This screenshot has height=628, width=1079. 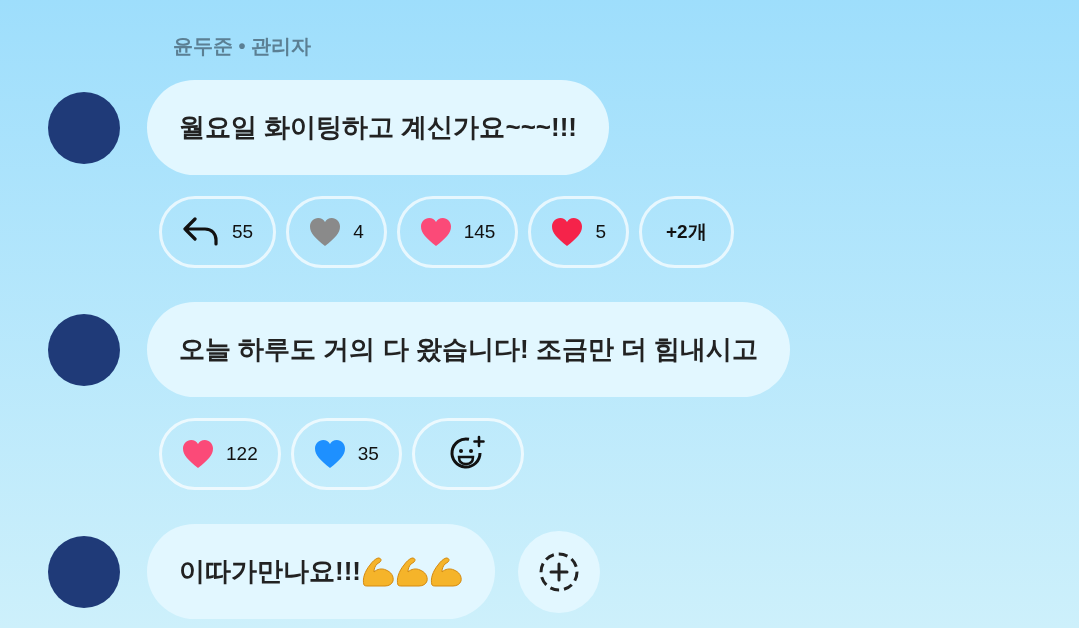 What do you see at coordinates (467, 454) in the screenshot?
I see `add-emoji-button` at bounding box center [467, 454].